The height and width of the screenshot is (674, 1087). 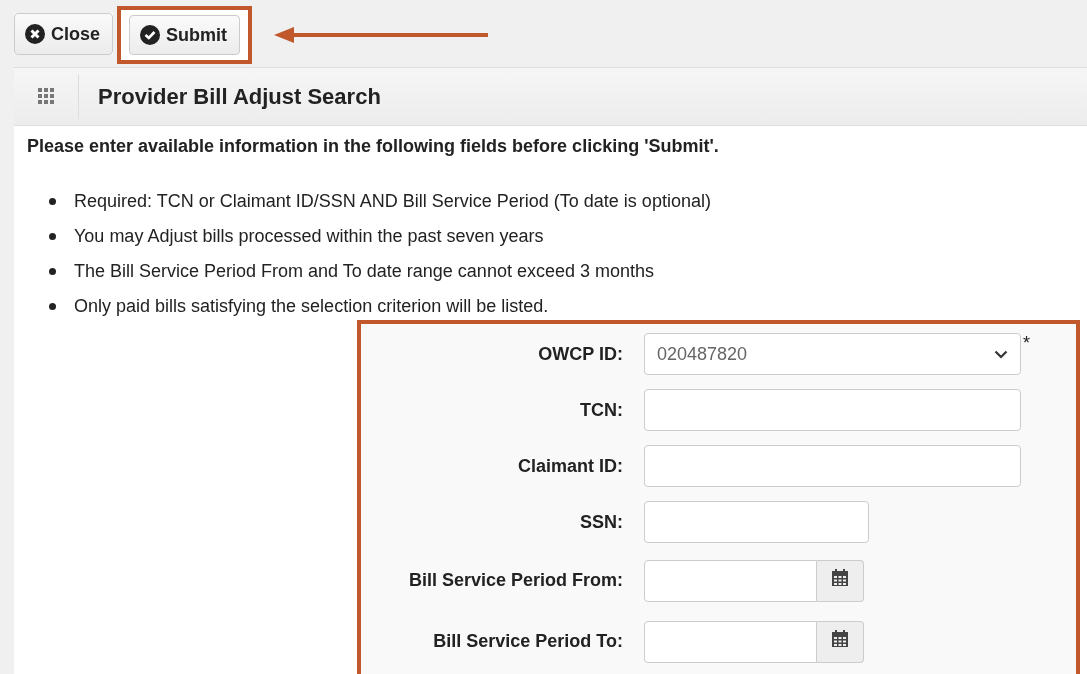 What do you see at coordinates (185, 35) in the screenshot?
I see `submit-button: Submit` at bounding box center [185, 35].